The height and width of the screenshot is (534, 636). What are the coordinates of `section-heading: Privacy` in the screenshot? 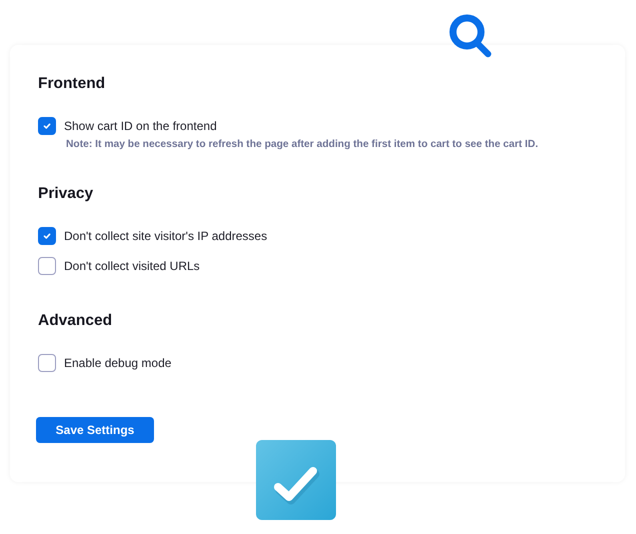 It's located at (66, 194).